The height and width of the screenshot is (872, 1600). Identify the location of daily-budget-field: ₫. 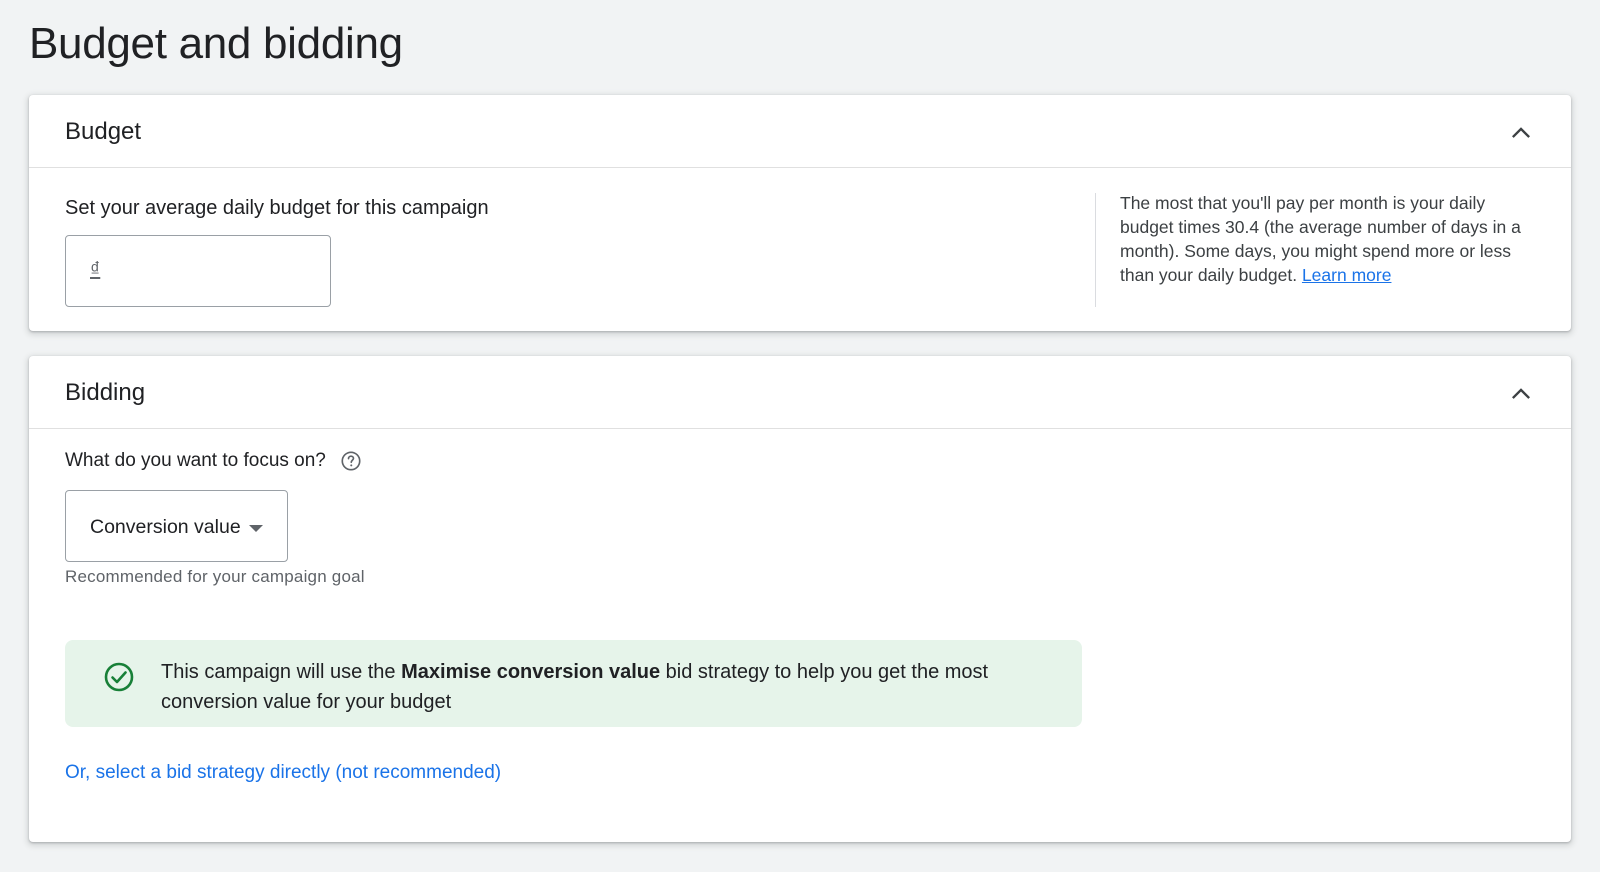
(198, 271).